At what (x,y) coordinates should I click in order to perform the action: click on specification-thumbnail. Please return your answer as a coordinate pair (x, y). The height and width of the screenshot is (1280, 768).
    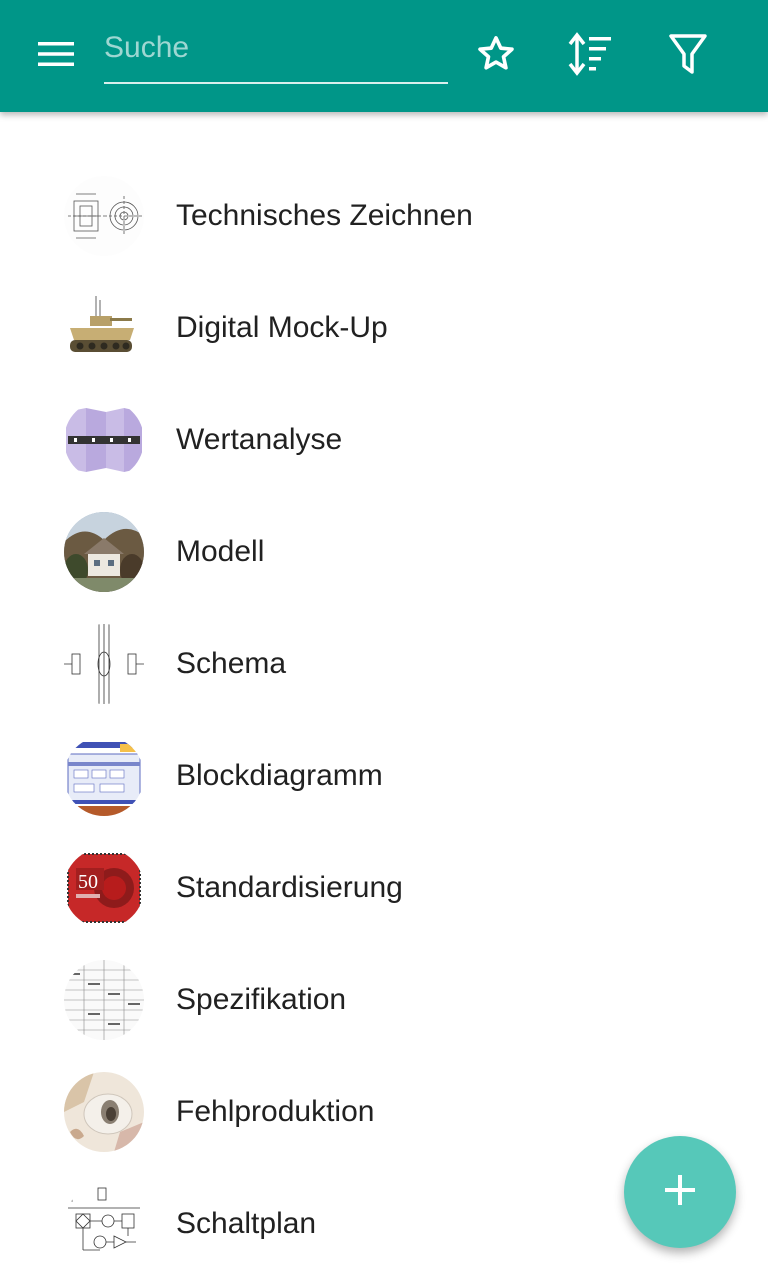
    Looking at the image, I should click on (104, 1000).